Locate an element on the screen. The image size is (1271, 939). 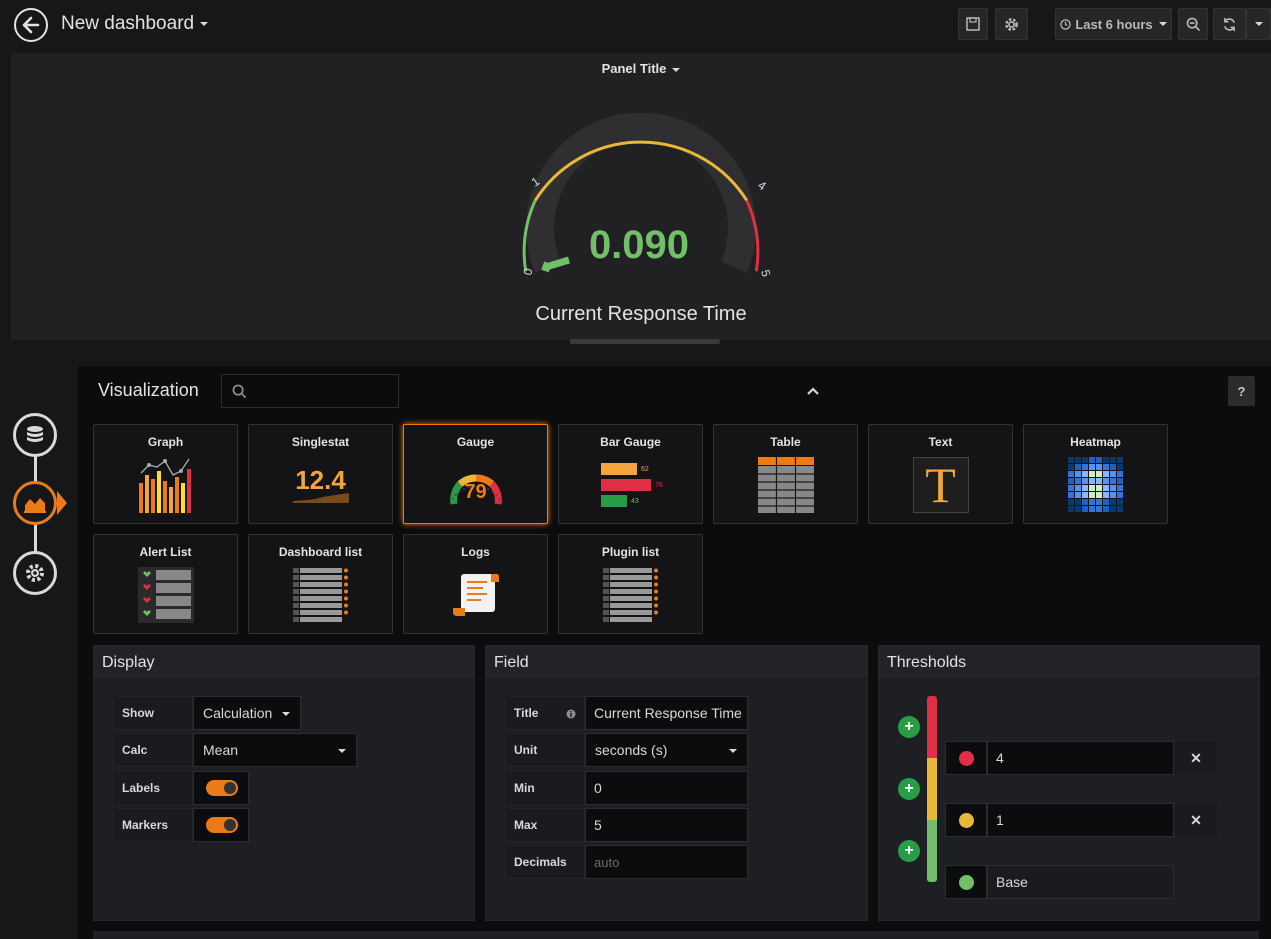
dashboard-list-icon is located at coordinates (320, 595).